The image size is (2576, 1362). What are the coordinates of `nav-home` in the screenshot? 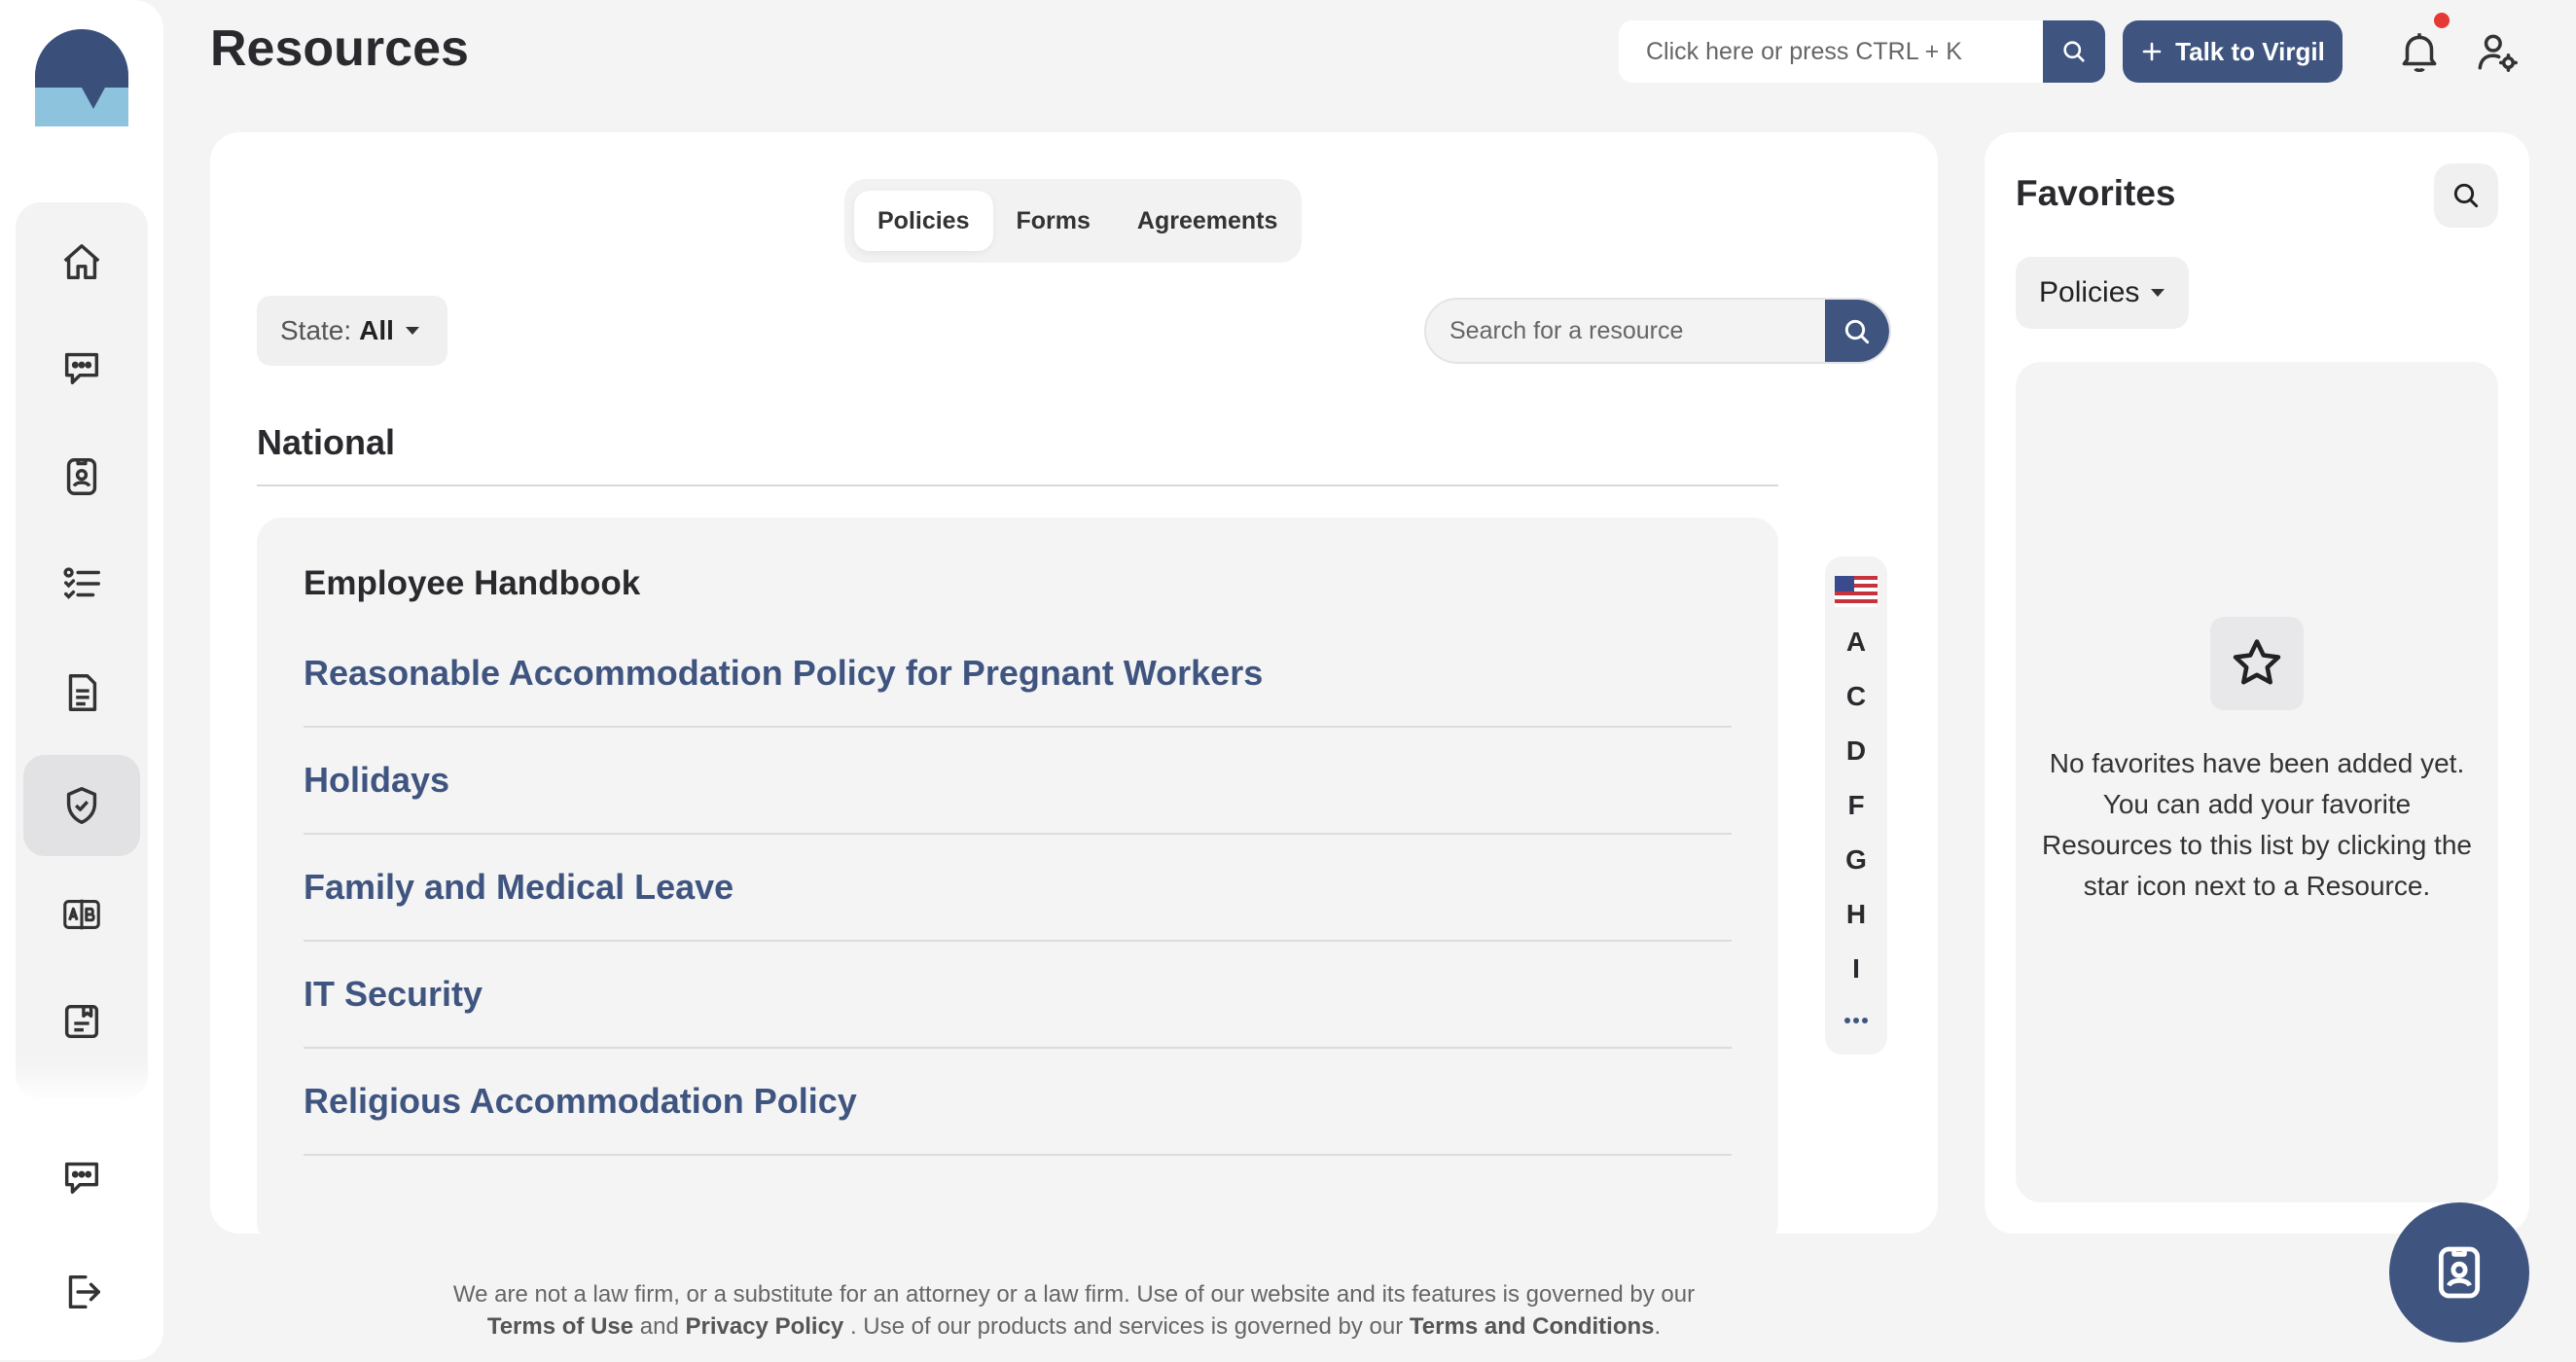 It's located at (81, 262).